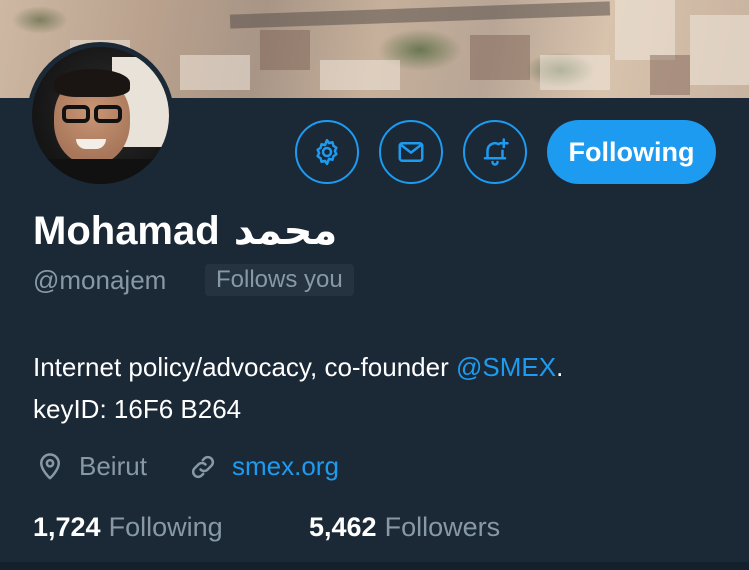  What do you see at coordinates (279, 280) in the screenshot?
I see `follows-you-badge: Follows you` at bounding box center [279, 280].